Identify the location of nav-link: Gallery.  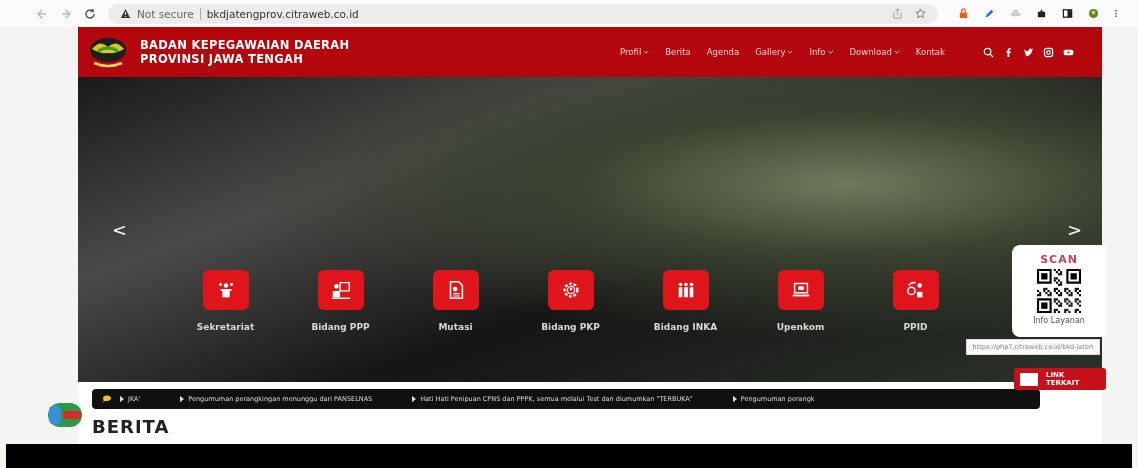
(774, 52).